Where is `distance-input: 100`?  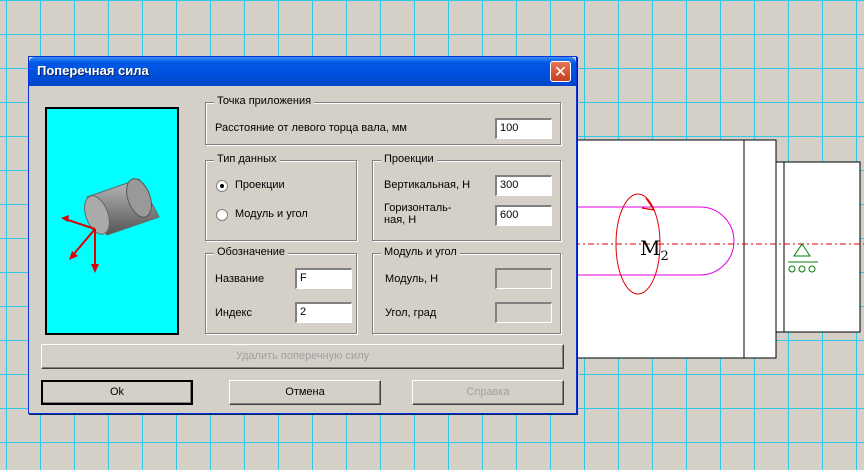 distance-input: 100 is located at coordinates (523, 128).